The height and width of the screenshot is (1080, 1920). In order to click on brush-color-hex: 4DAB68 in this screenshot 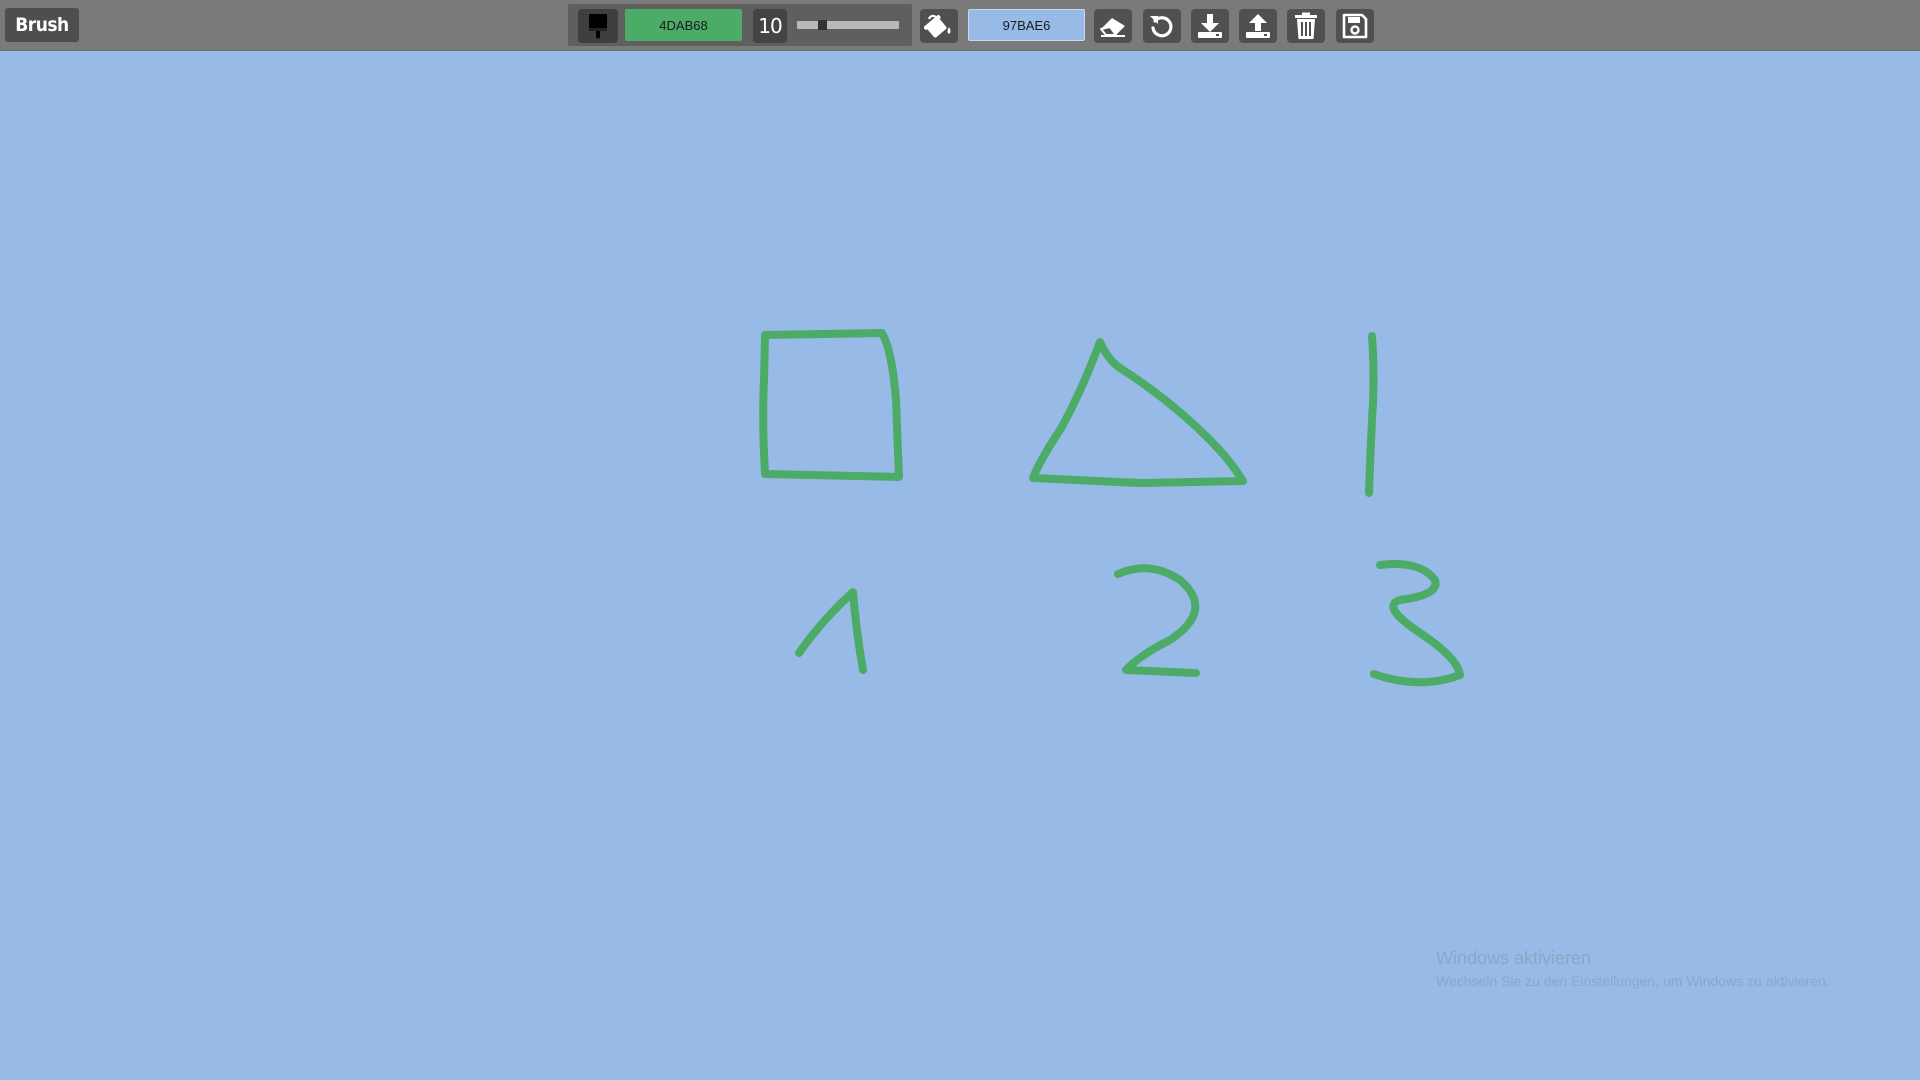, I will do `click(683, 25)`.